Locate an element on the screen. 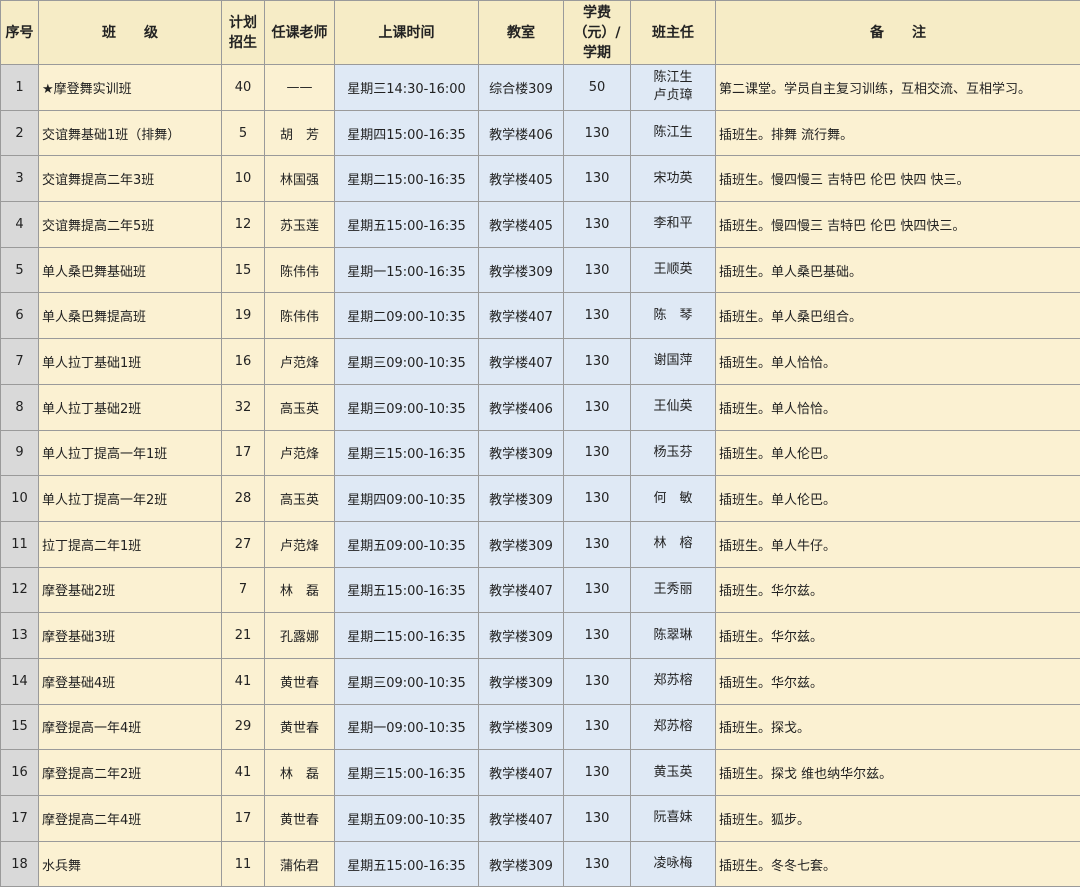  header-index: 序号 is located at coordinates (19, 32).